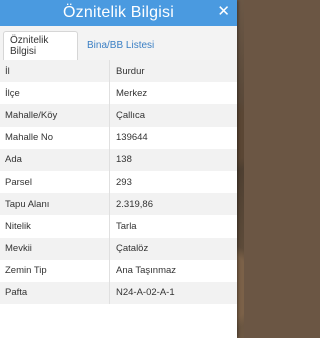 This screenshot has width=320, height=338. I want to click on attribute-row-mahalle: Mahalle/Köy Çallıca, so click(118, 115).